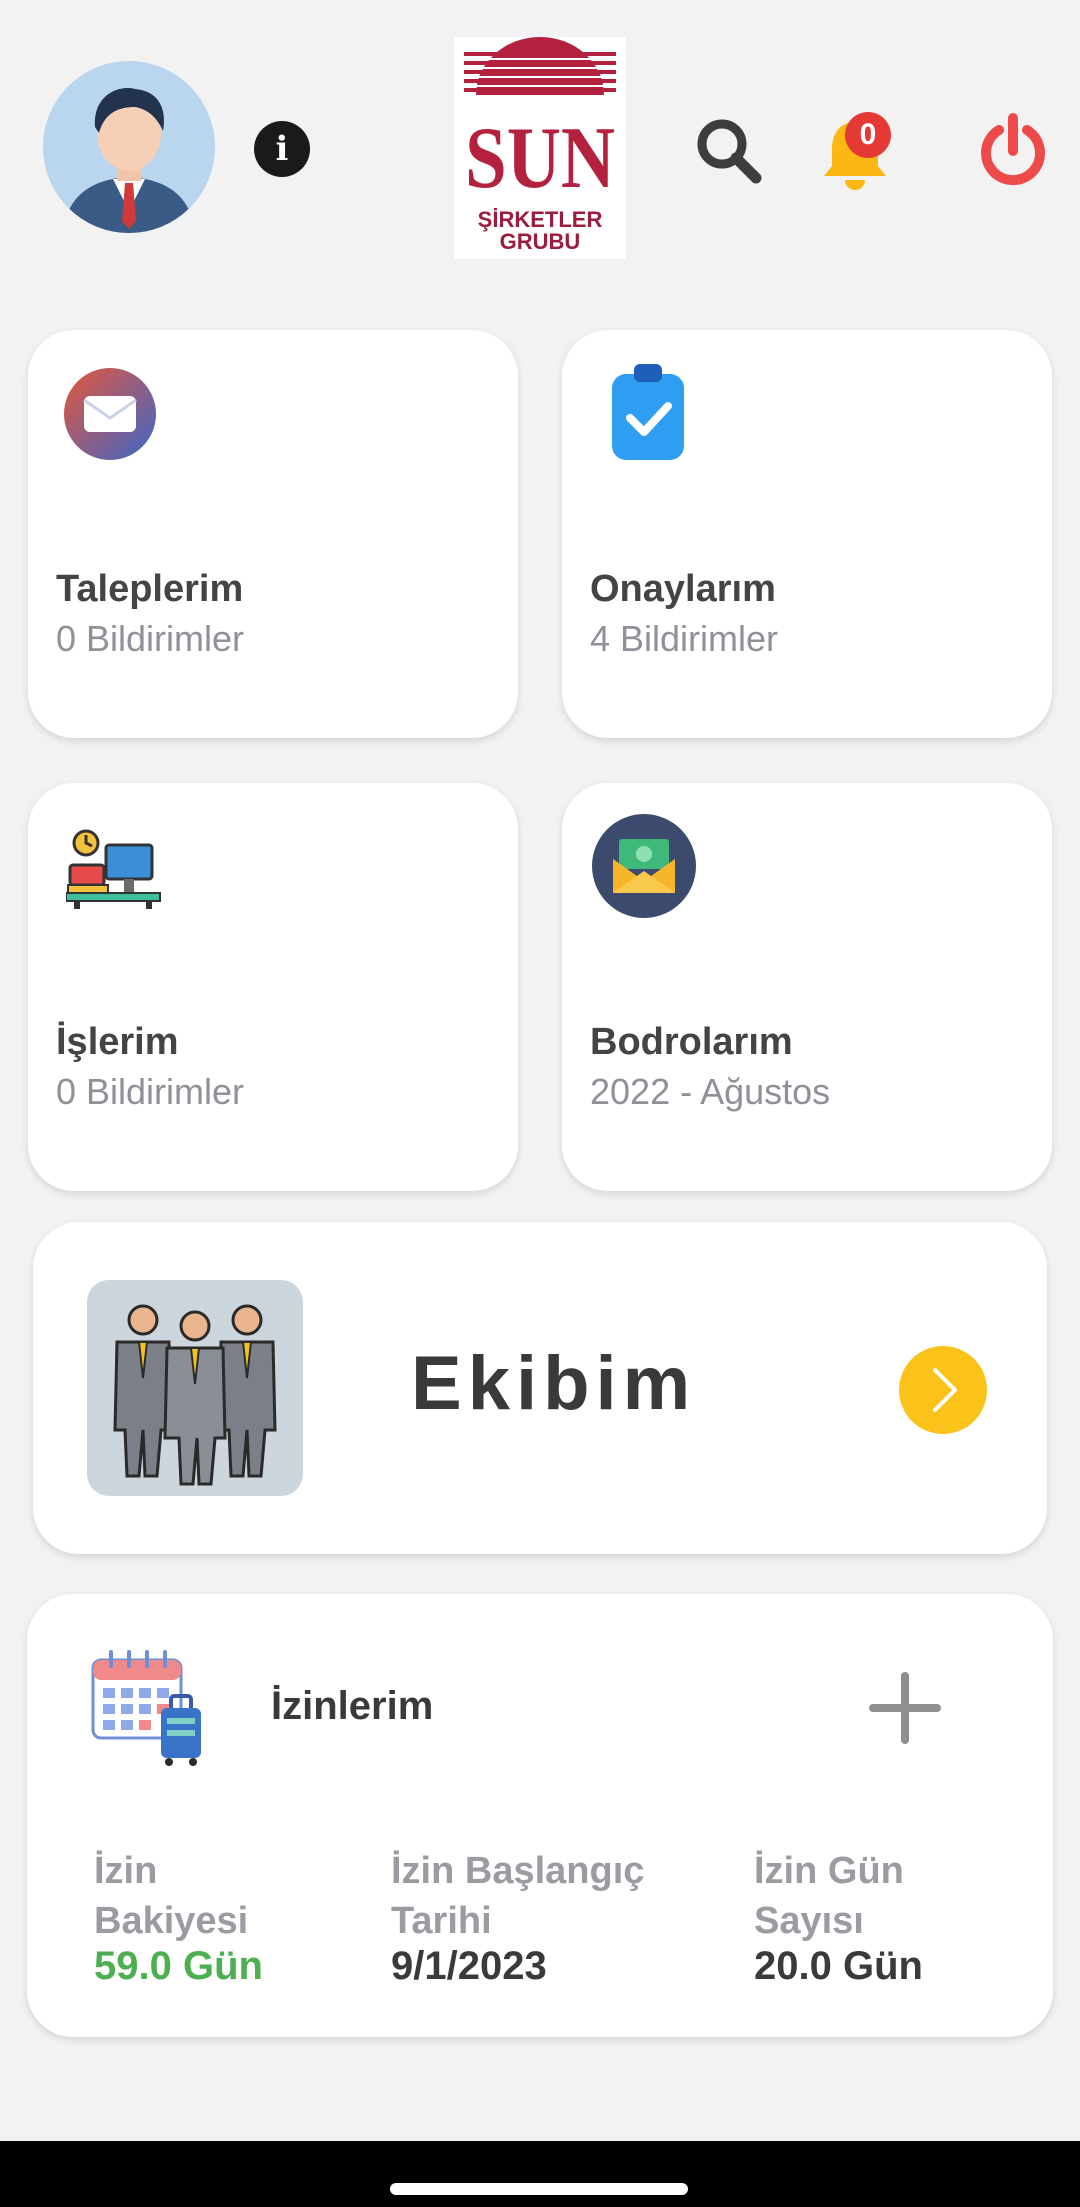 The image size is (1080, 2207). Describe the element at coordinates (684, 638) in the screenshot. I see `tile-subtitle: 4 Bildirimler` at that location.